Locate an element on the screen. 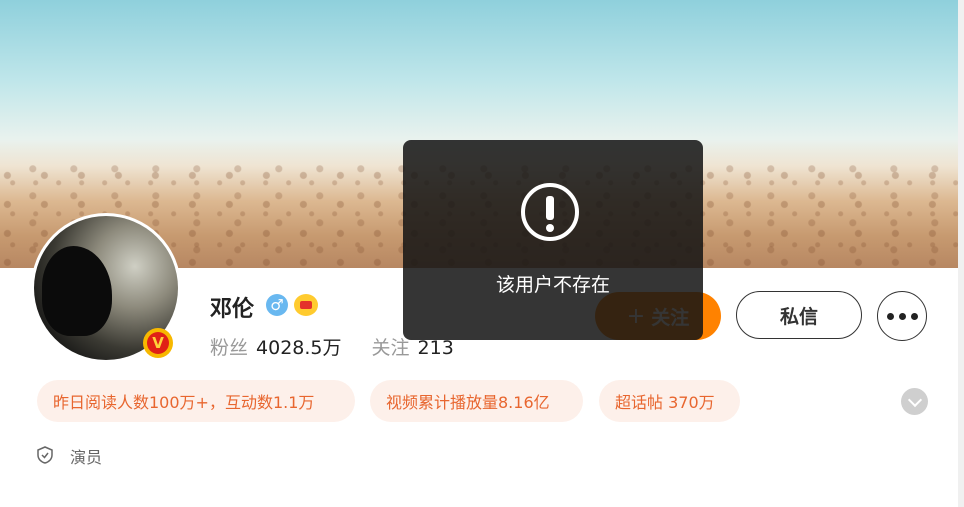  message-button: 私信 is located at coordinates (799, 315).